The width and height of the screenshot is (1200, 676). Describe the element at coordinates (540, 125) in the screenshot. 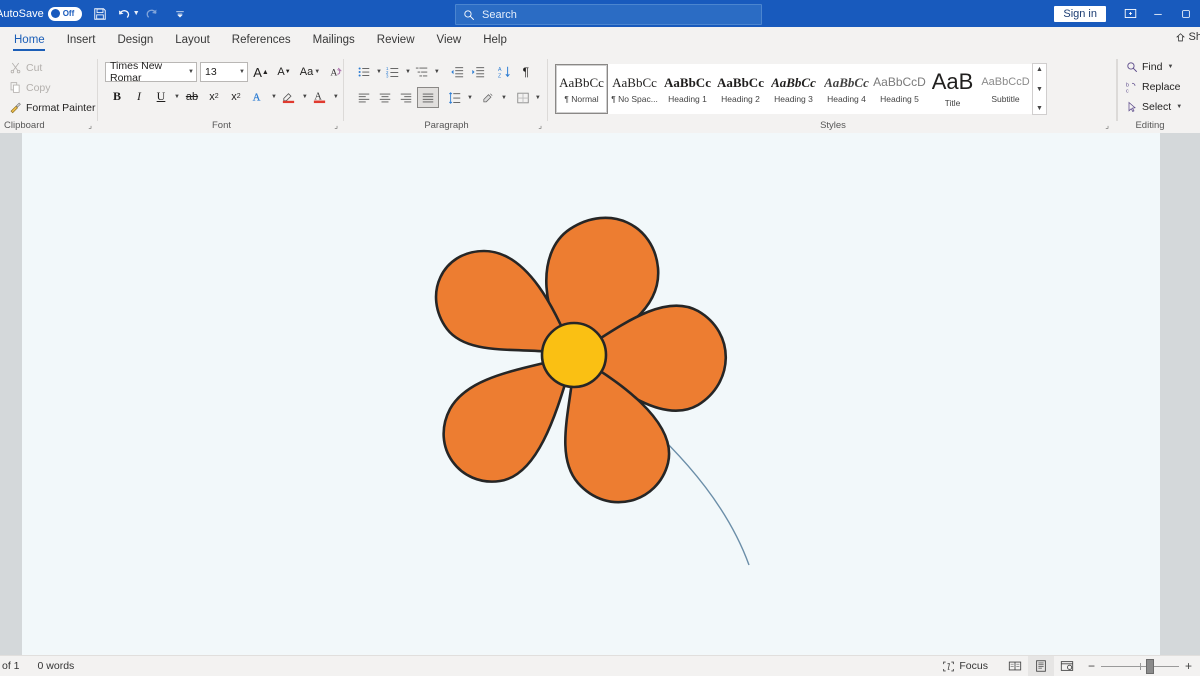

I see `paragraph-dialog-launcher: ⌟` at that location.